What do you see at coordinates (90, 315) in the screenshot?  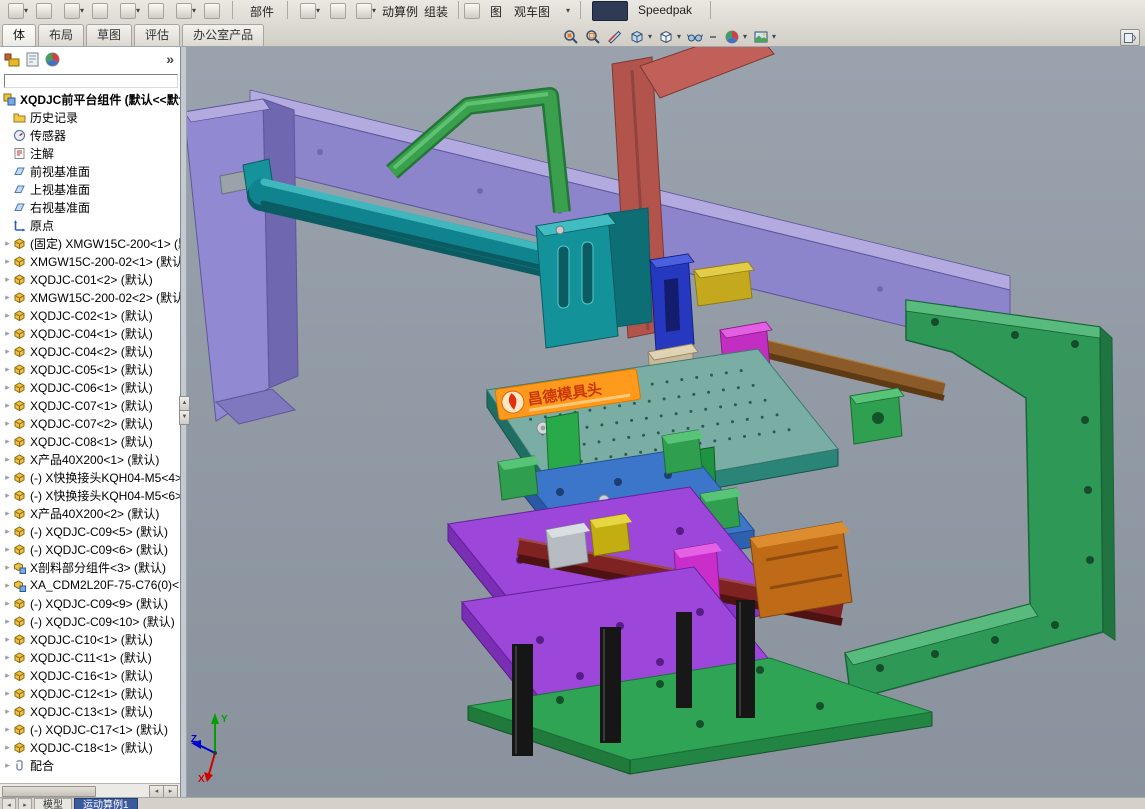 I see `tree-item: ▸ XQDJC-C02<1> (默认)` at bounding box center [90, 315].